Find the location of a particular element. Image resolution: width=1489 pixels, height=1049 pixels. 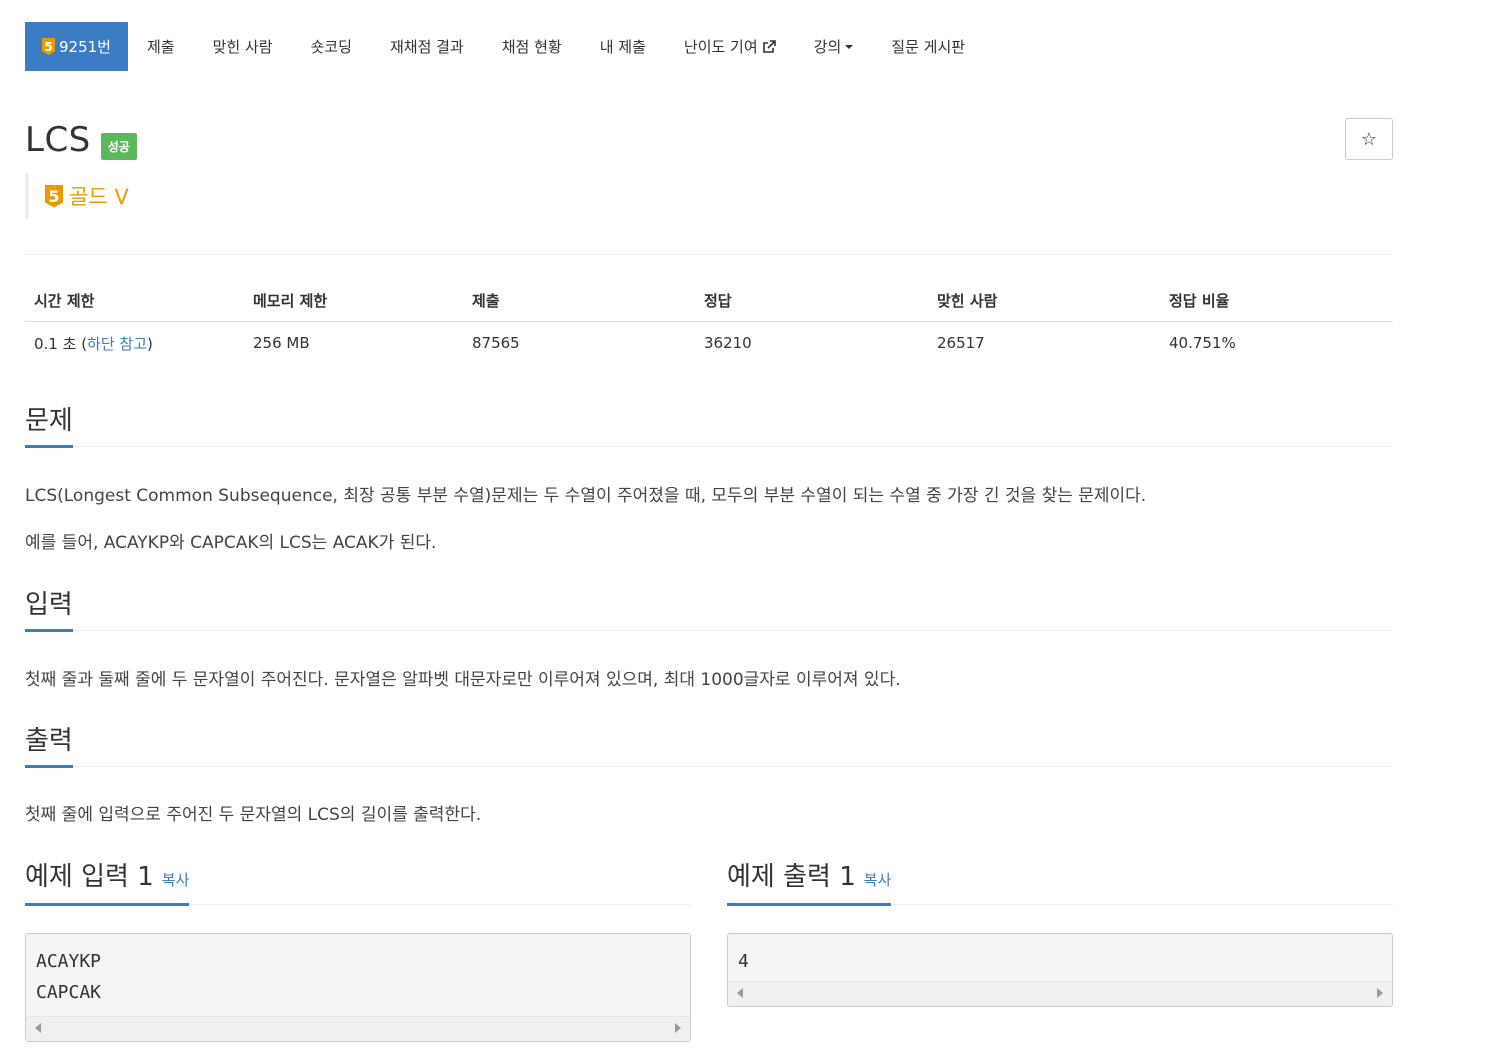

sample-output-title-text: 예제 출력 1 is located at coordinates (791, 877).